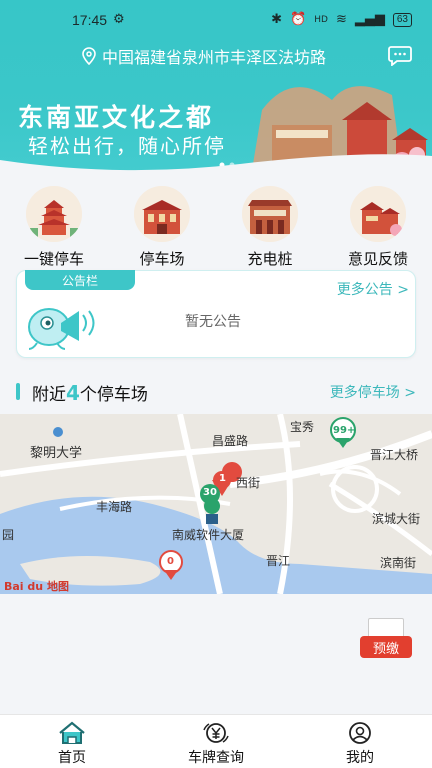 Image resolution: width=432 pixels, height=768 pixels. I want to click on nav-item-mine: 我的, so click(360, 741).